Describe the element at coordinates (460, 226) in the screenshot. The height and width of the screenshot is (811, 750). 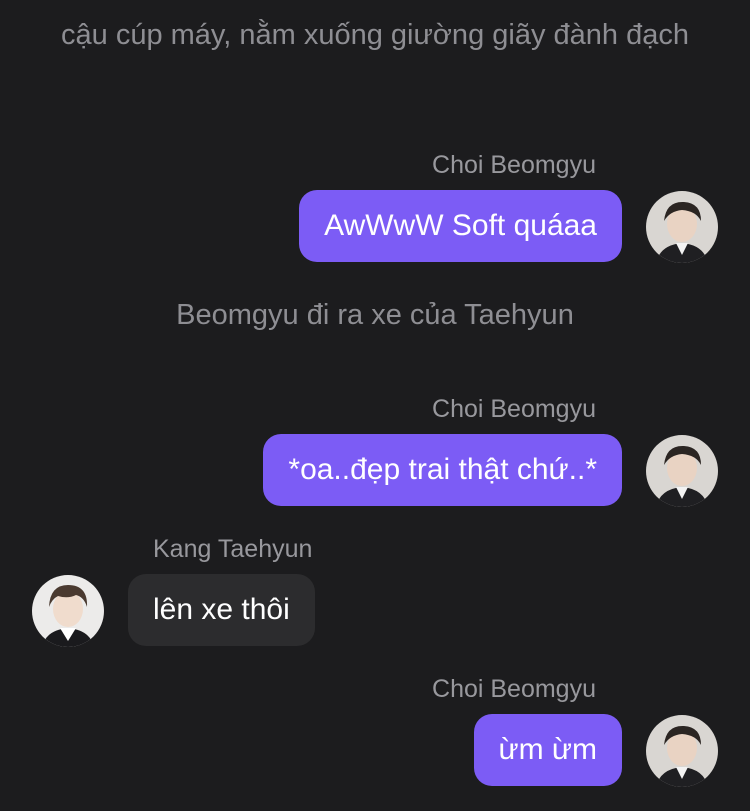
I see `message-bubble-outgoing: AwWwW Soft quáaa` at that location.